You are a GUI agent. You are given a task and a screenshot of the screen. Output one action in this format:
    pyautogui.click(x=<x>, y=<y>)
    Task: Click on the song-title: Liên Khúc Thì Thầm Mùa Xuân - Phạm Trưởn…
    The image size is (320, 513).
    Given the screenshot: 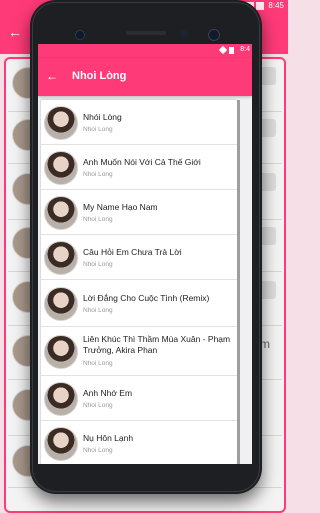 What is the action you would take?
    pyautogui.click(x=157, y=344)
    